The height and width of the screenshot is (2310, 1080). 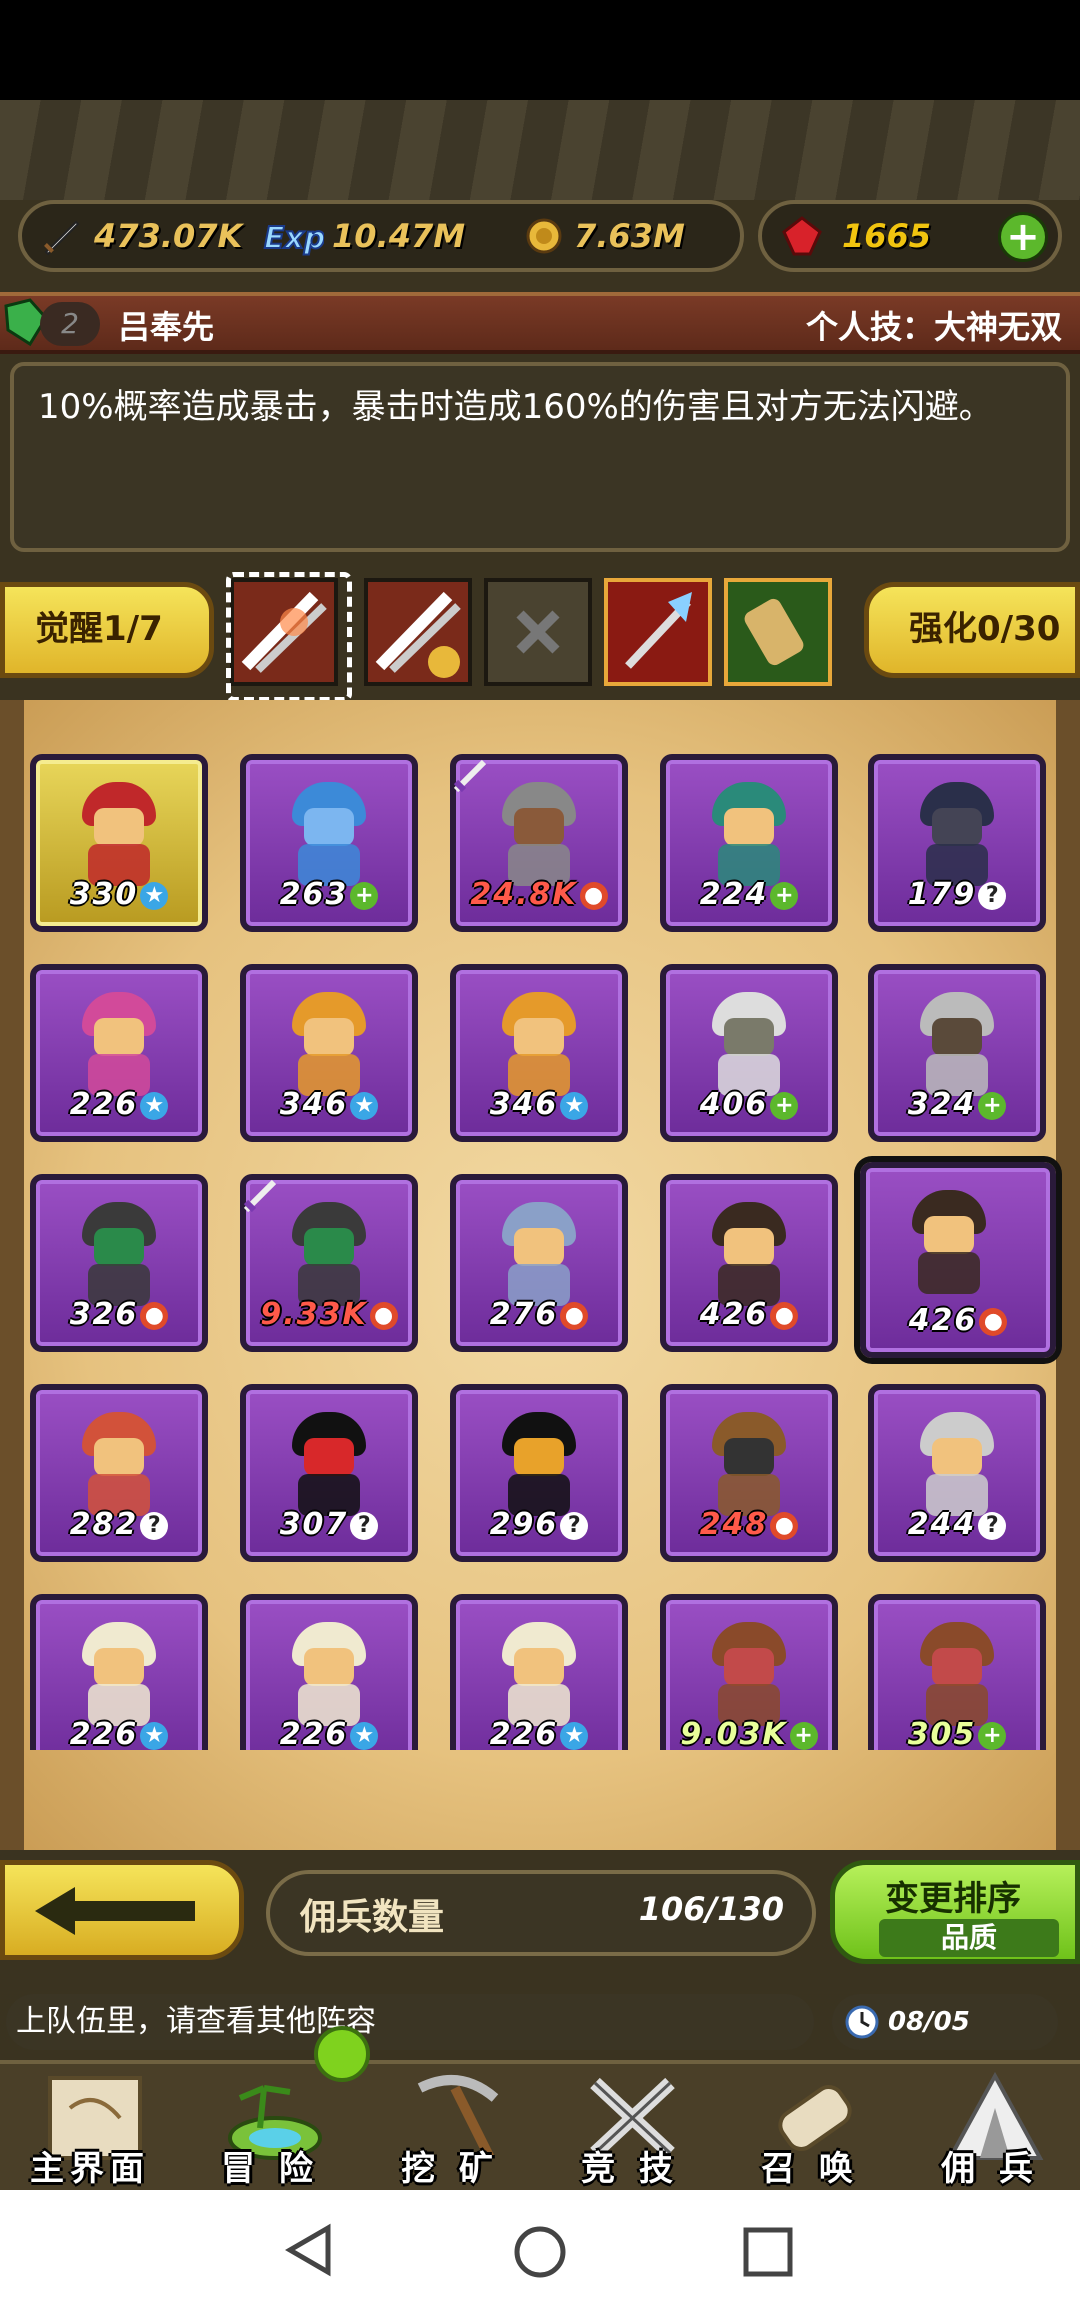 What do you see at coordinates (166, 327) in the screenshot?
I see `hero-name: 吕奉先` at bounding box center [166, 327].